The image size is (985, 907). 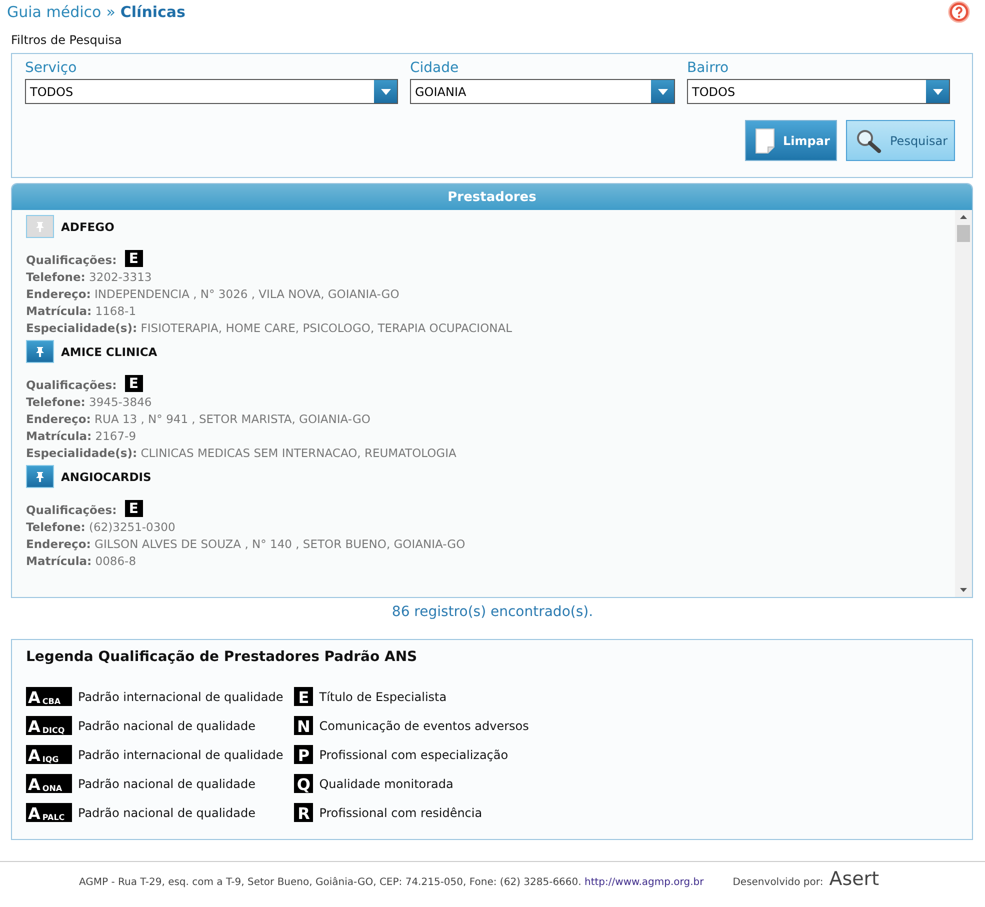 I want to click on scroll-up-icon, so click(x=963, y=217).